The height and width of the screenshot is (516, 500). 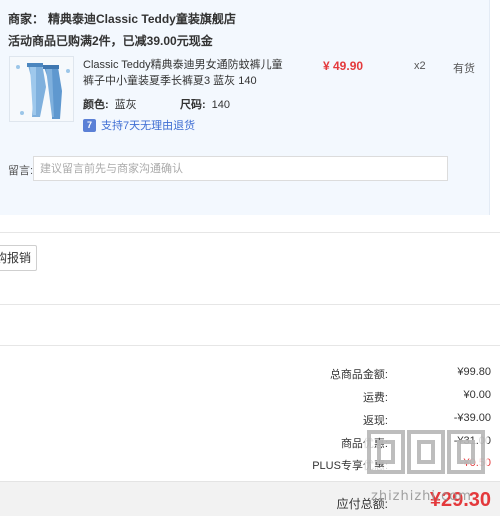 I want to click on summary-label: 商品优惠:, so click(x=364, y=444).